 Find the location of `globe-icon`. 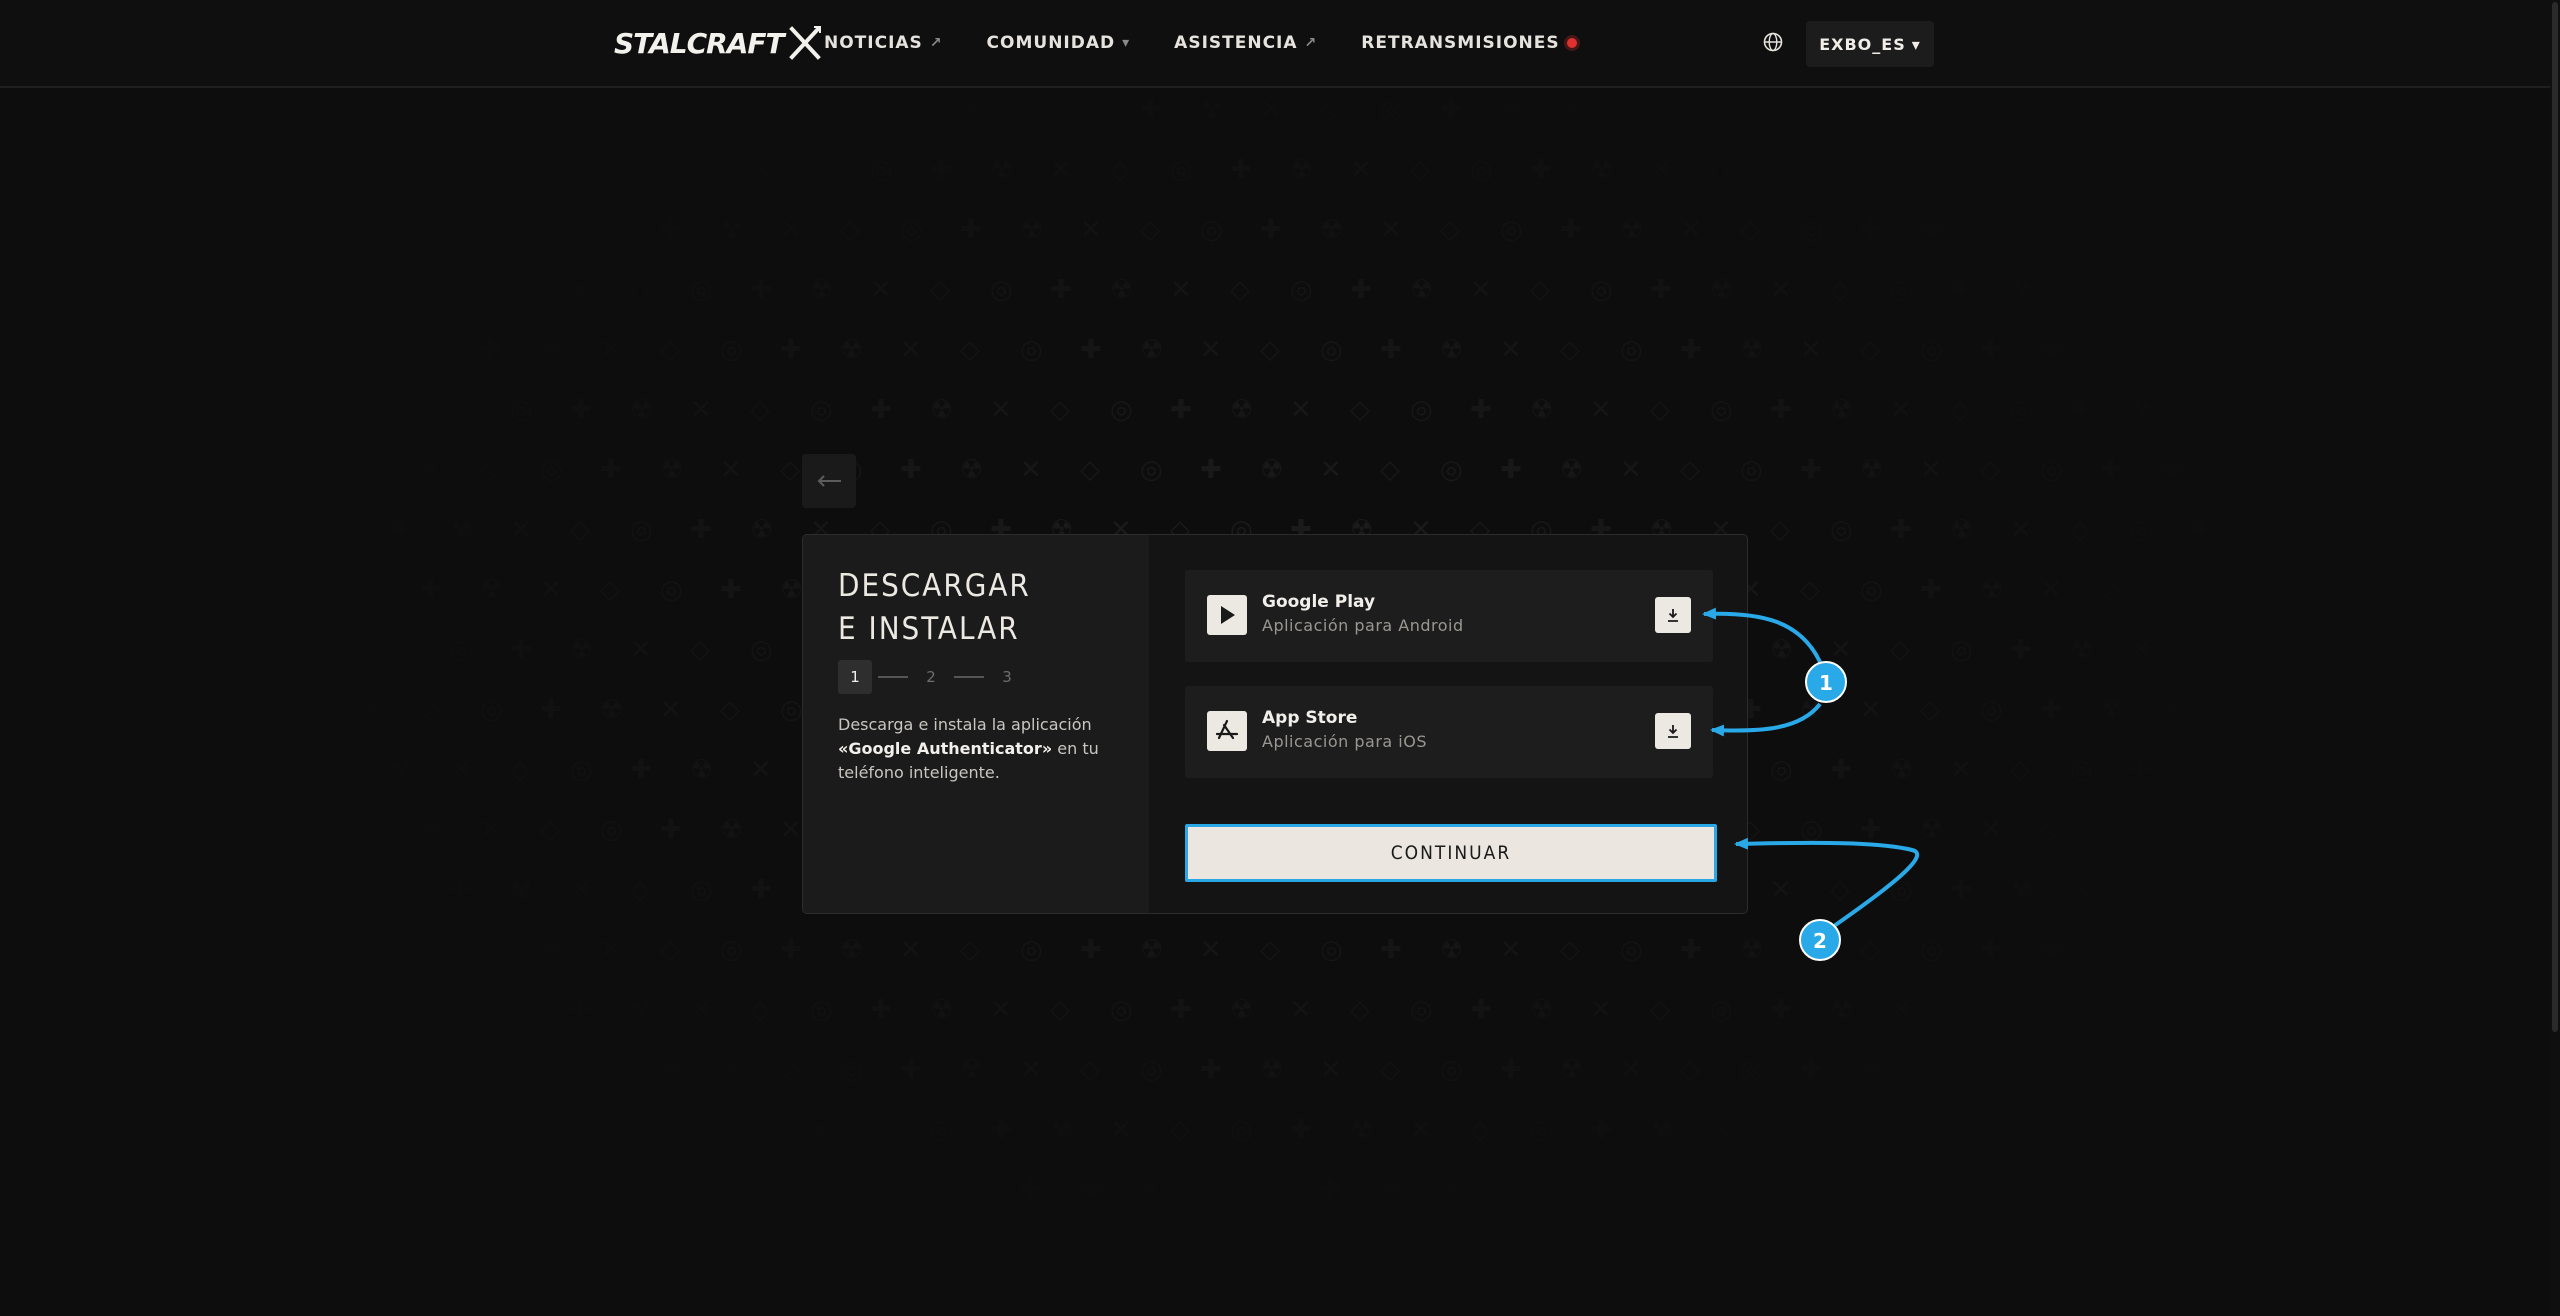

globe-icon is located at coordinates (1773, 42).